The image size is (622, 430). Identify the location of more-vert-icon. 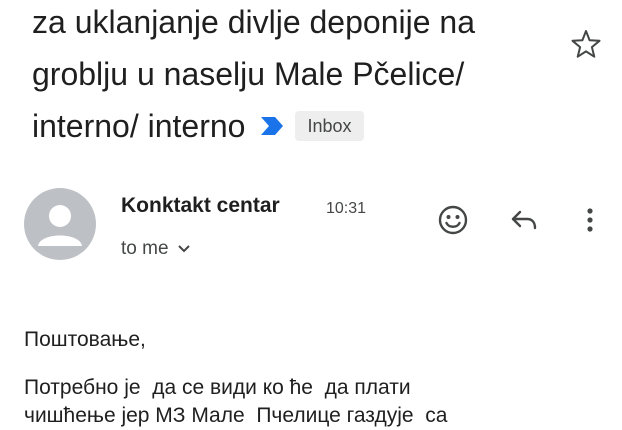
(590, 220).